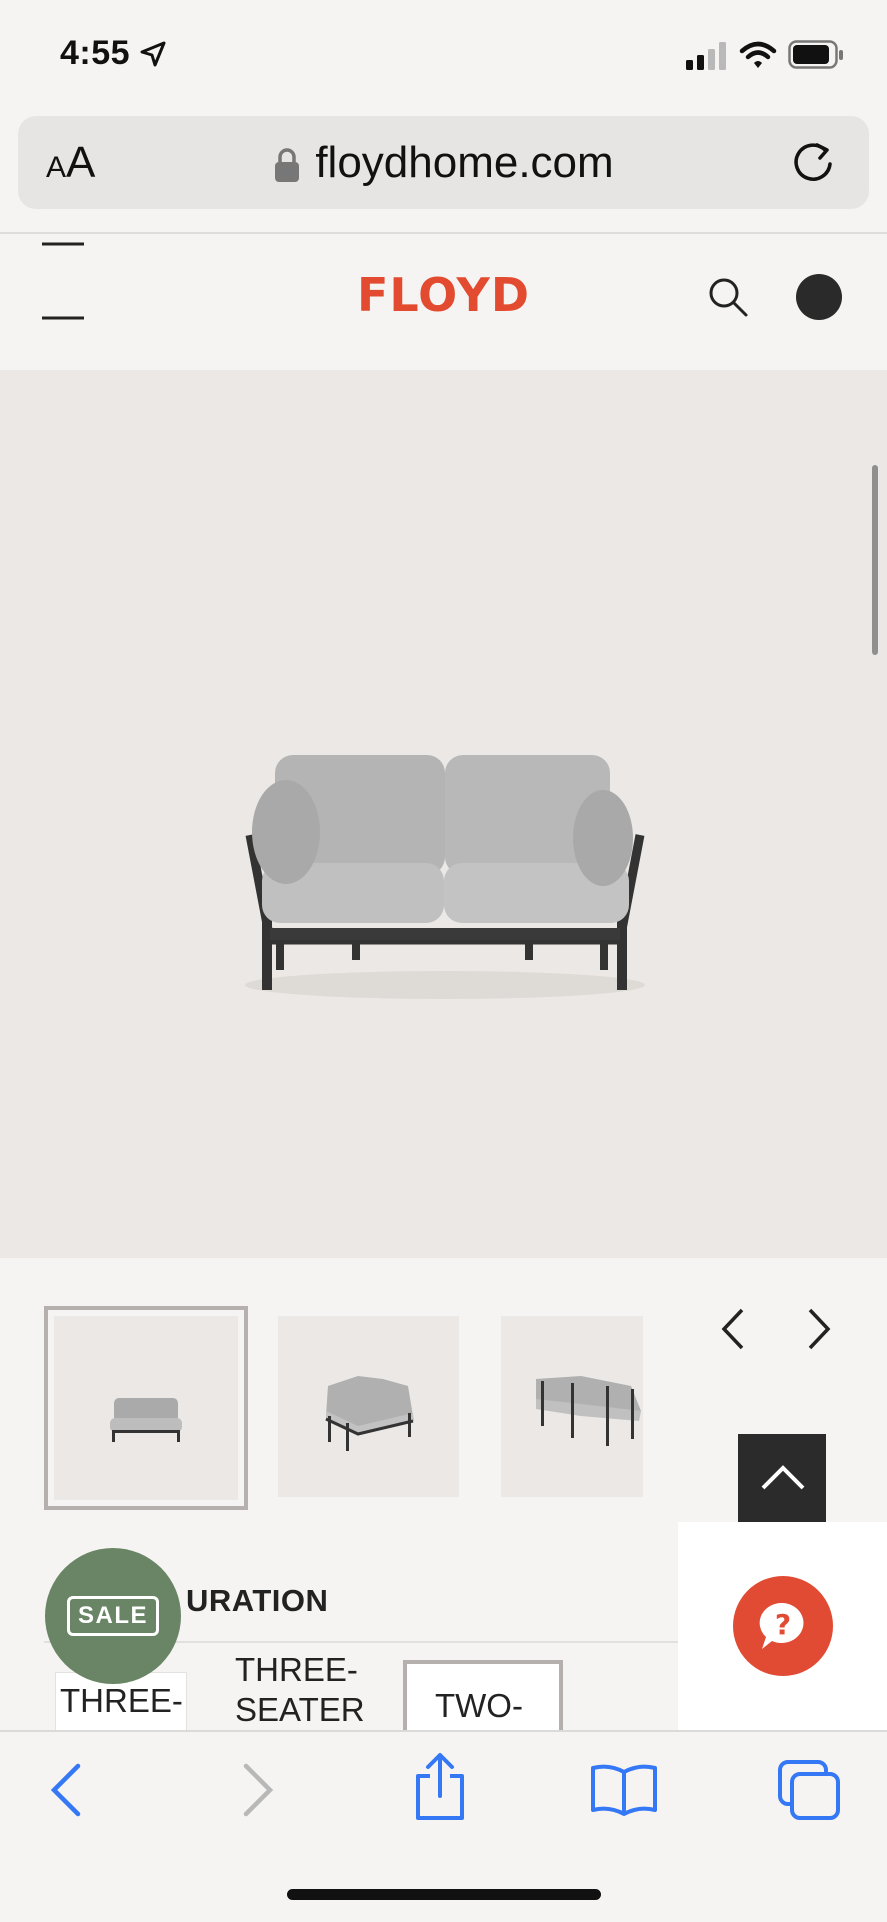  What do you see at coordinates (464, 162) in the screenshot?
I see `url-text: floydhome.com` at bounding box center [464, 162].